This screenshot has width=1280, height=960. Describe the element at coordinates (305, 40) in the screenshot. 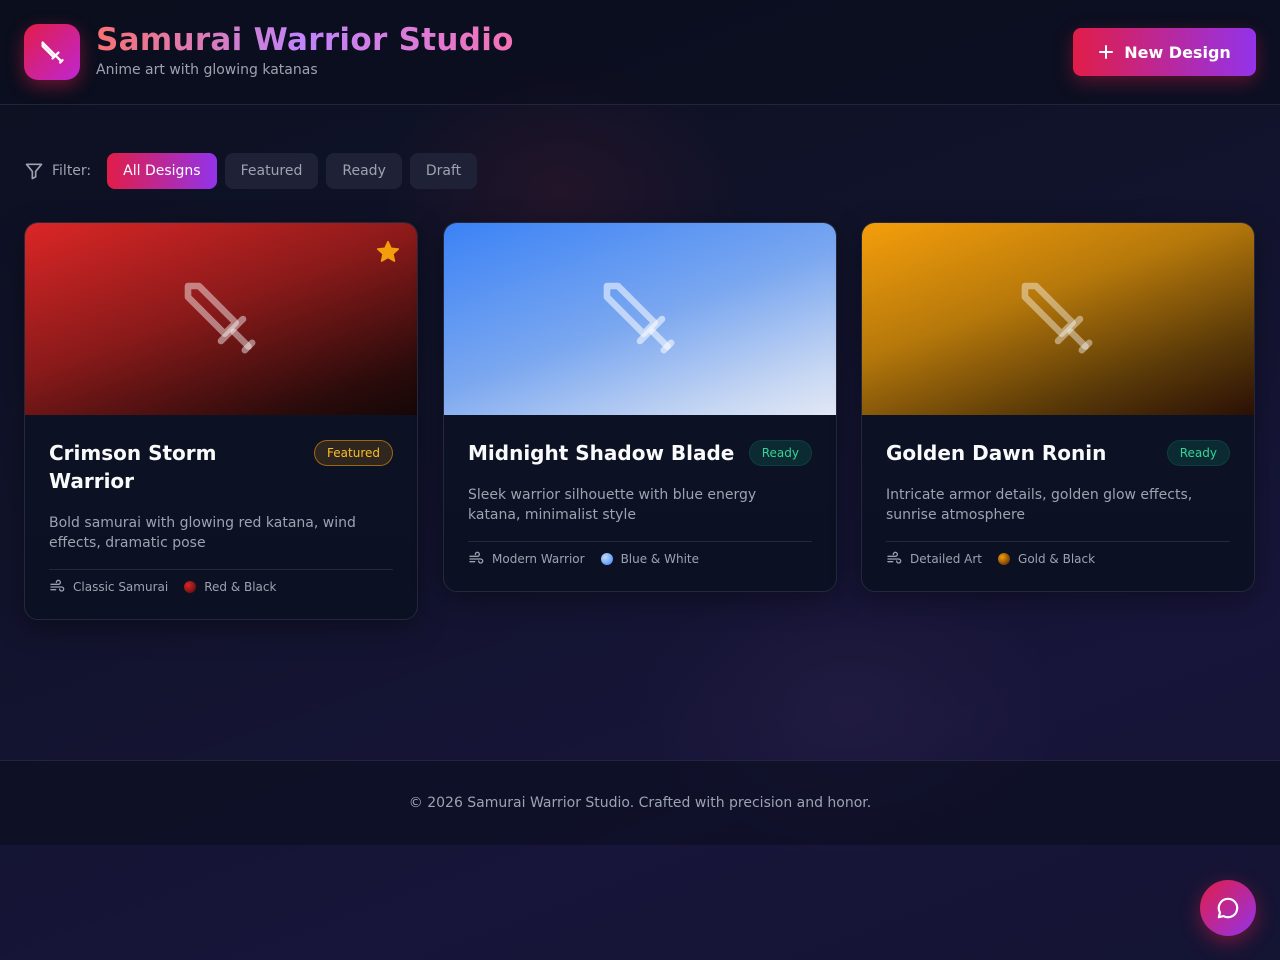

I see `app-title: Samurai Warrior Studio` at that location.